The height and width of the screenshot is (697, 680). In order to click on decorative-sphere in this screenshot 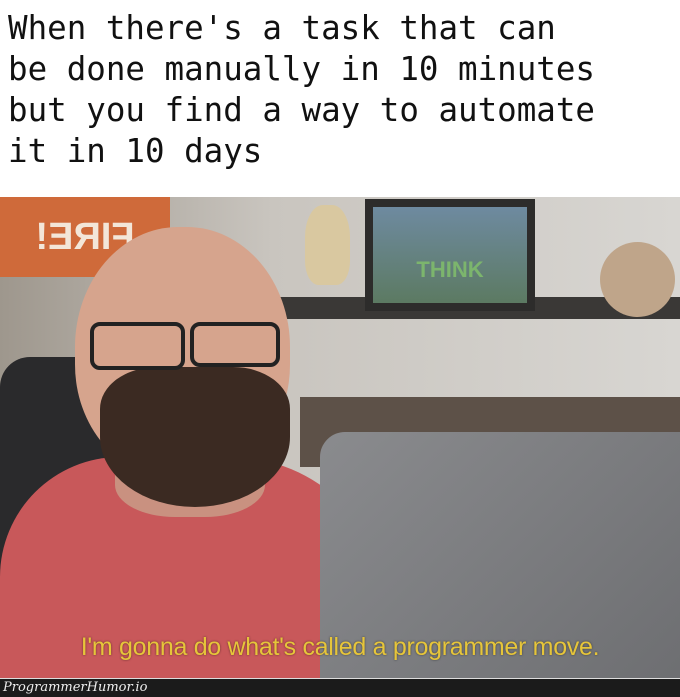, I will do `click(637, 279)`.